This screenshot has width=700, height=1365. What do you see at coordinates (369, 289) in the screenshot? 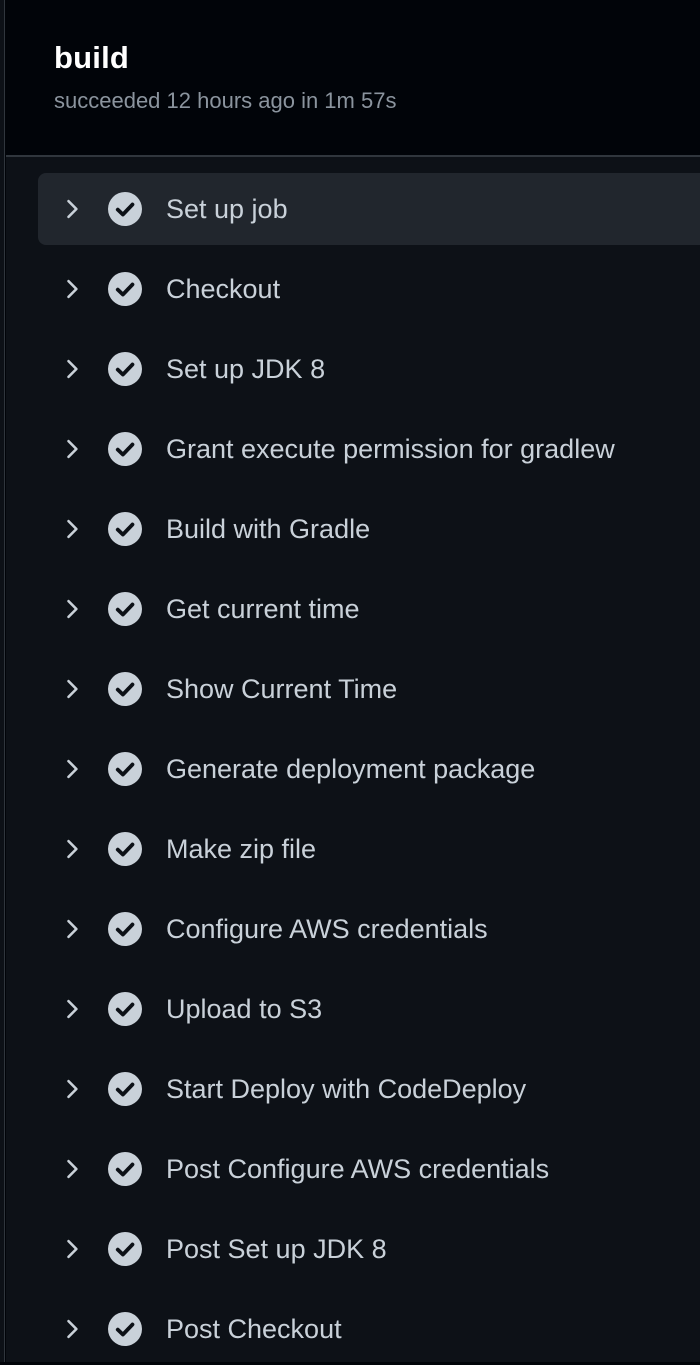
I see `step-row: Checkout` at bounding box center [369, 289].